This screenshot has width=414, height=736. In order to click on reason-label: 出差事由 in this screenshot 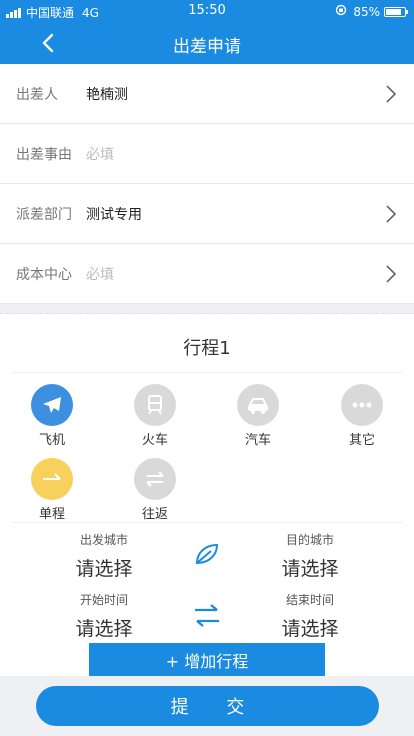, I will do `click(44, 154)`.